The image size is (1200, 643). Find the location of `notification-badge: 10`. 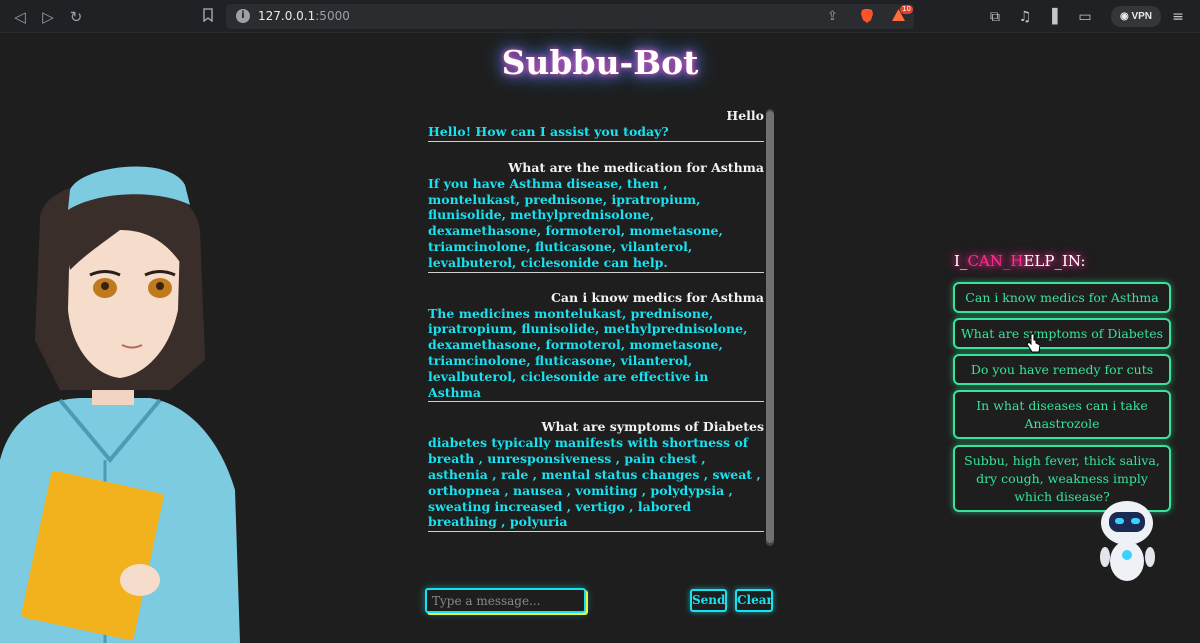

notification-badge: 10 is located at coordinates (906, 9).